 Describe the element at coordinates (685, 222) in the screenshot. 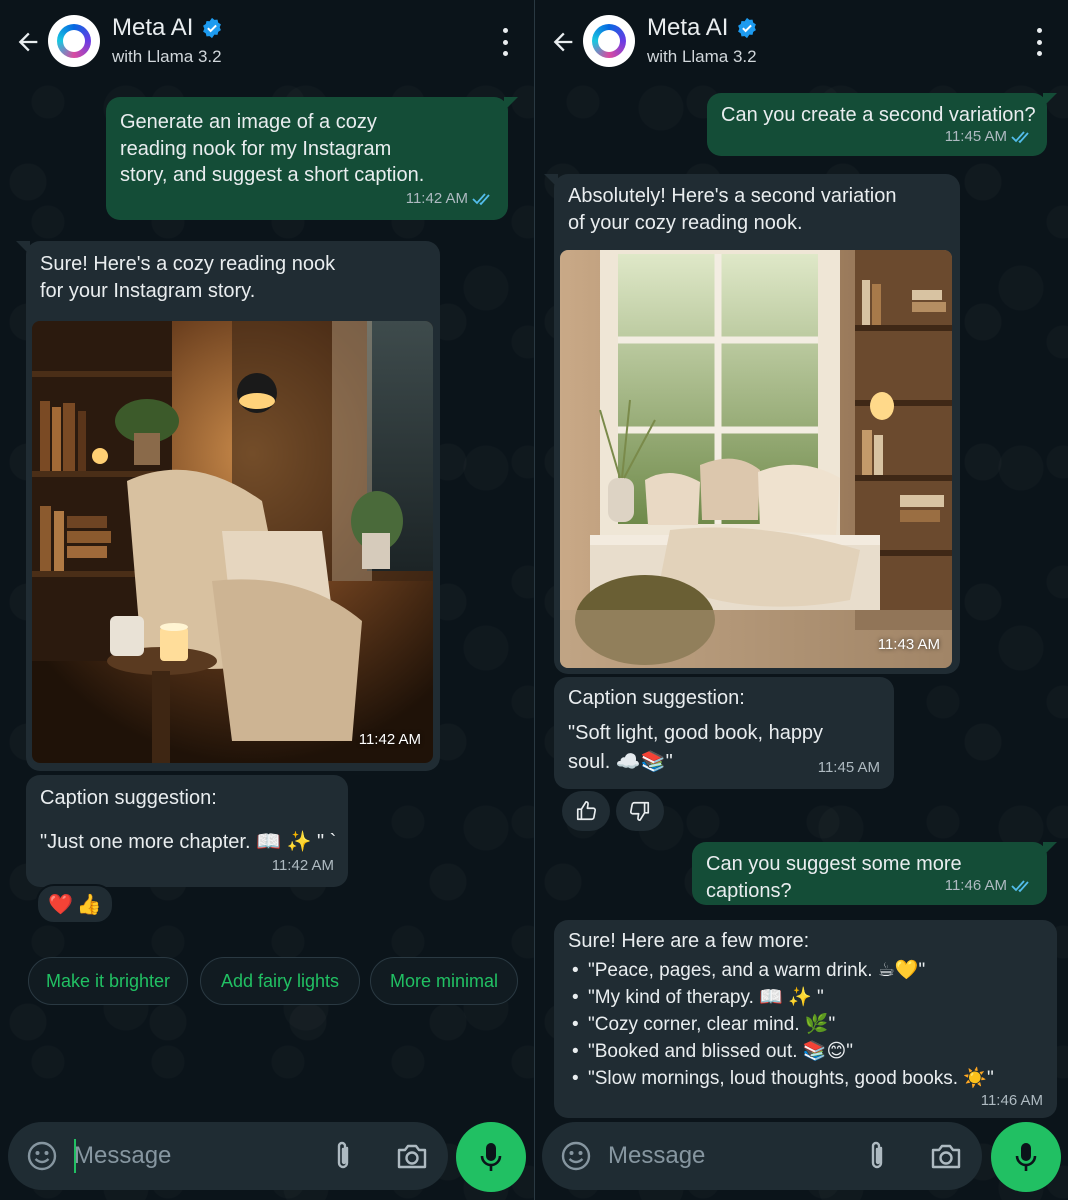

I see `message-text-line: of your cozy reading nook.` at that location.